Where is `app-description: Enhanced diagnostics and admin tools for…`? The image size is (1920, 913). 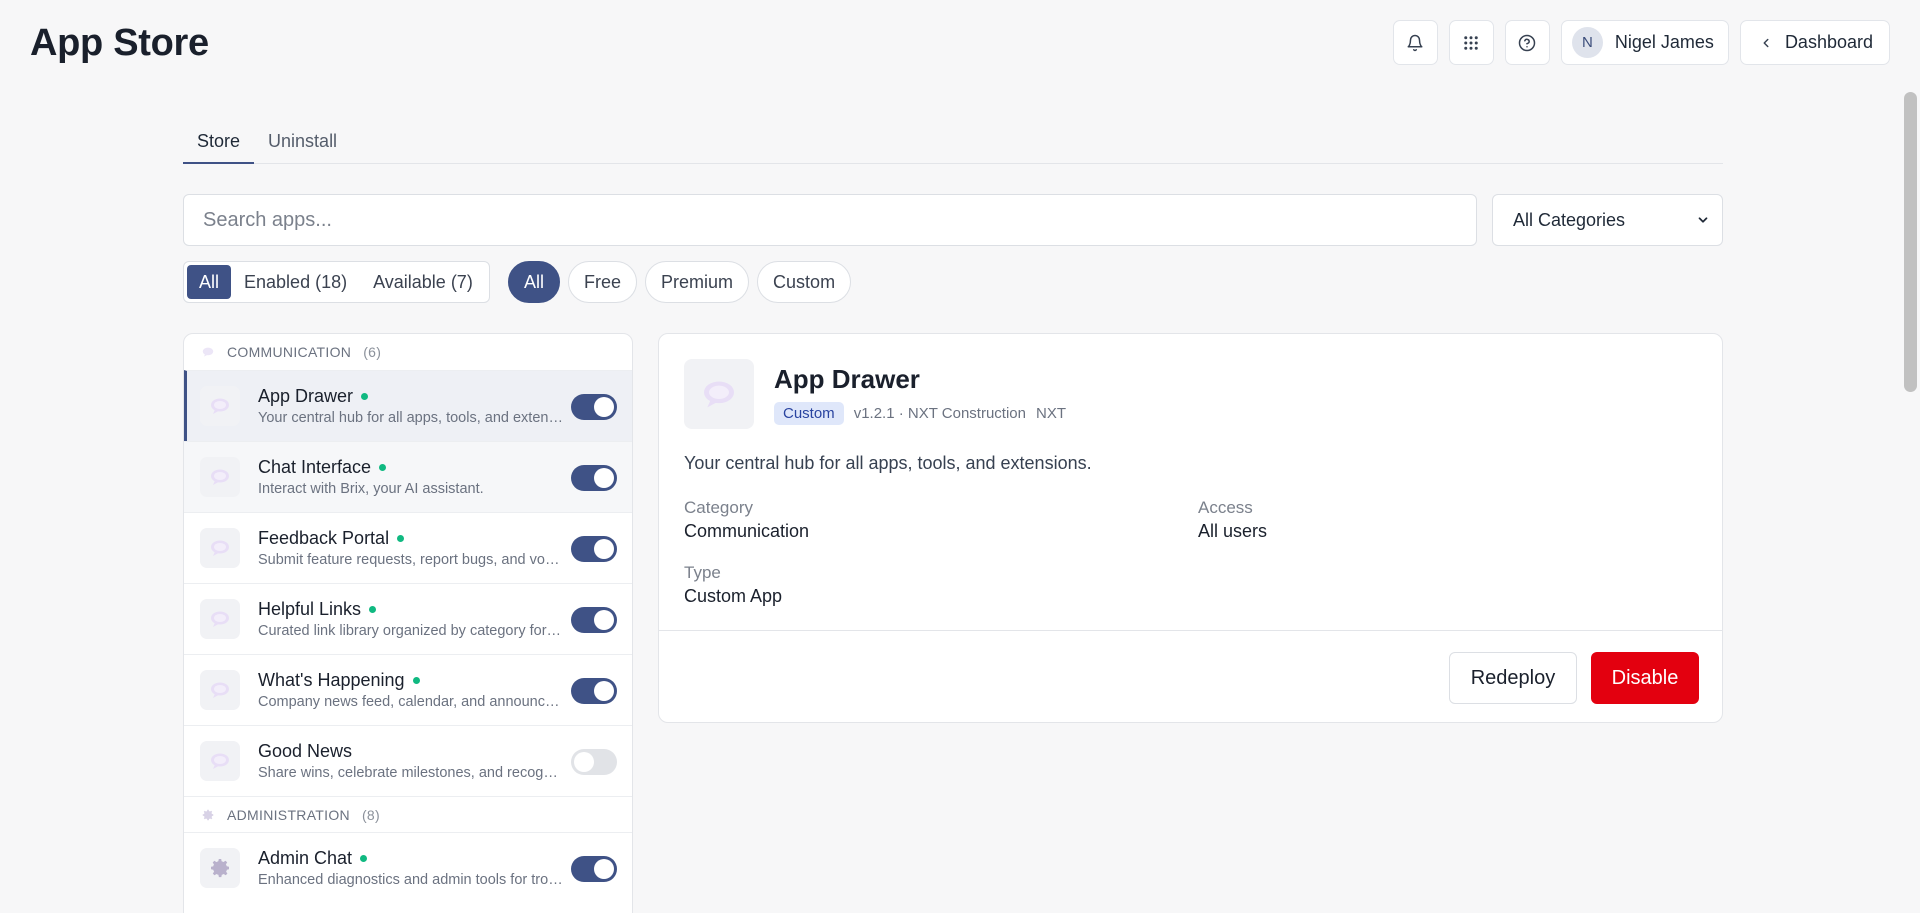
app-description: Enhanced diagnostics and admin tools for… is located at coordinates (410, 880).